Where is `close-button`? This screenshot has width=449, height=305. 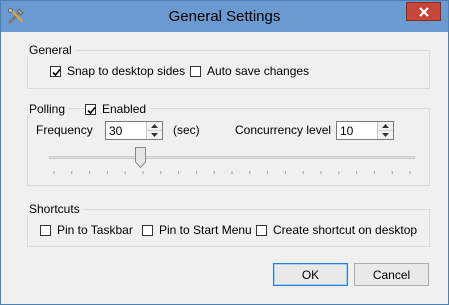 close-button is located at coordinates (423, 11).